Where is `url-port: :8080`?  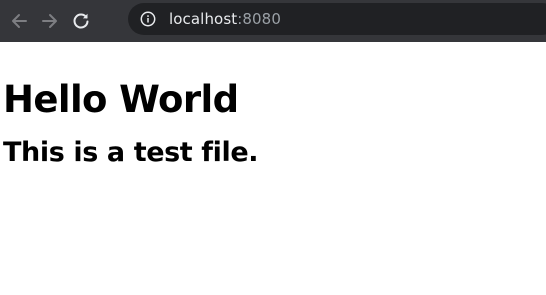 url-port: :8080 is located at coordinates (259, 19).